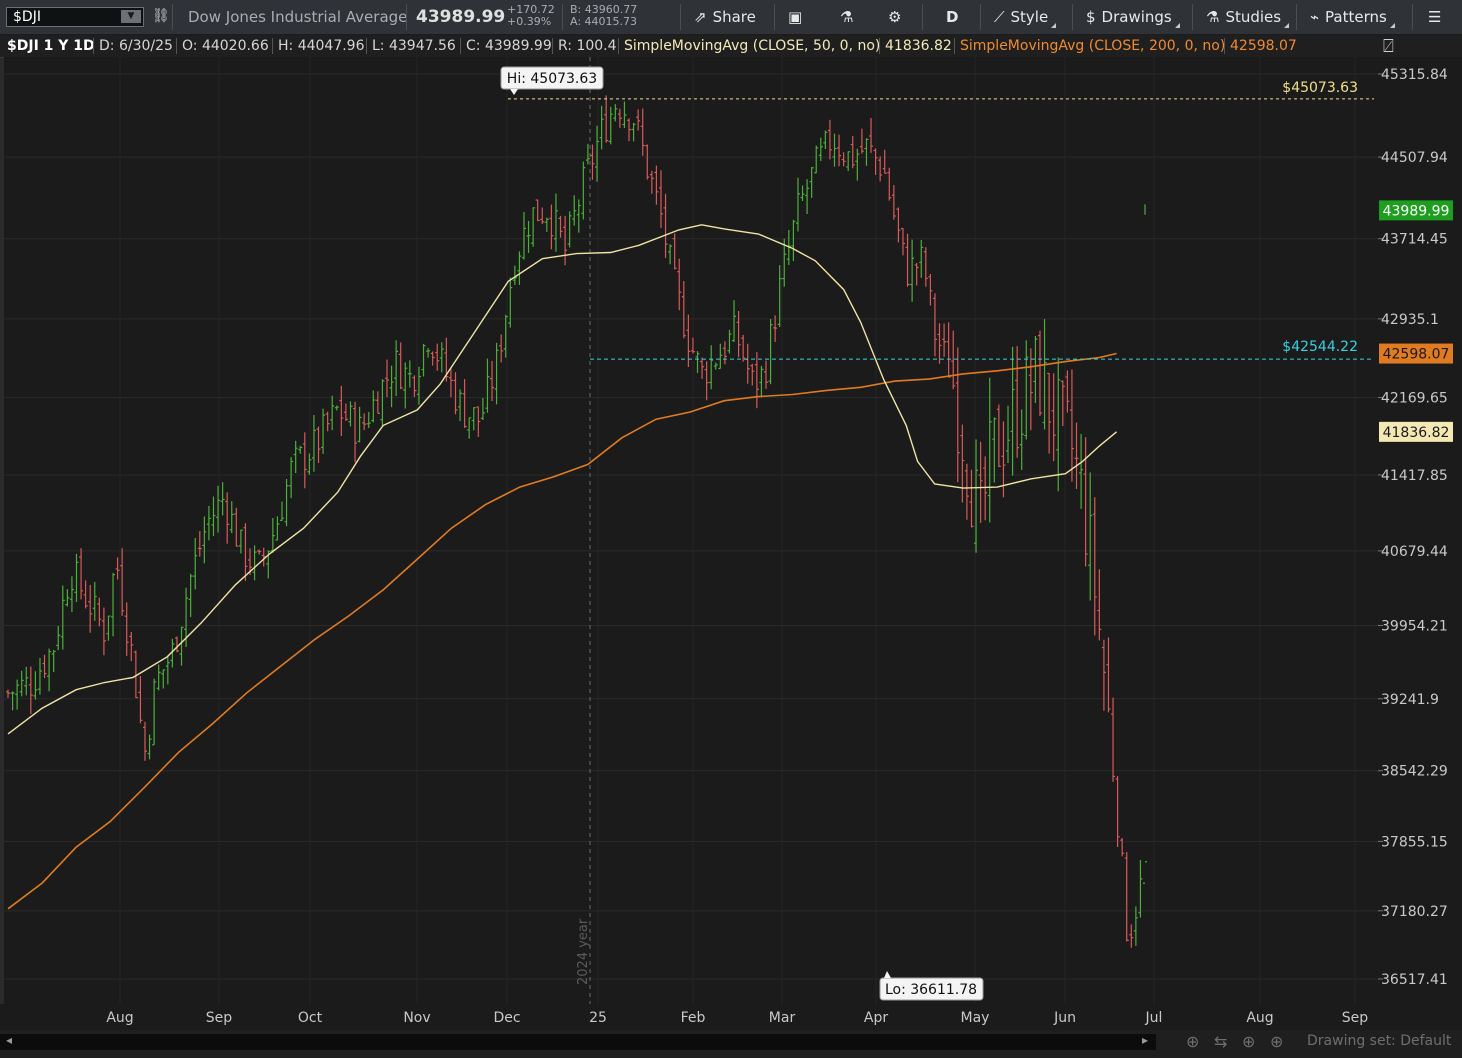 The image size is (1462, 1058). What do you see at coordinates (1414, 912) in the screenshot?
I see `price-tick-label: 37180.27` at bounding box center [1414, 912].